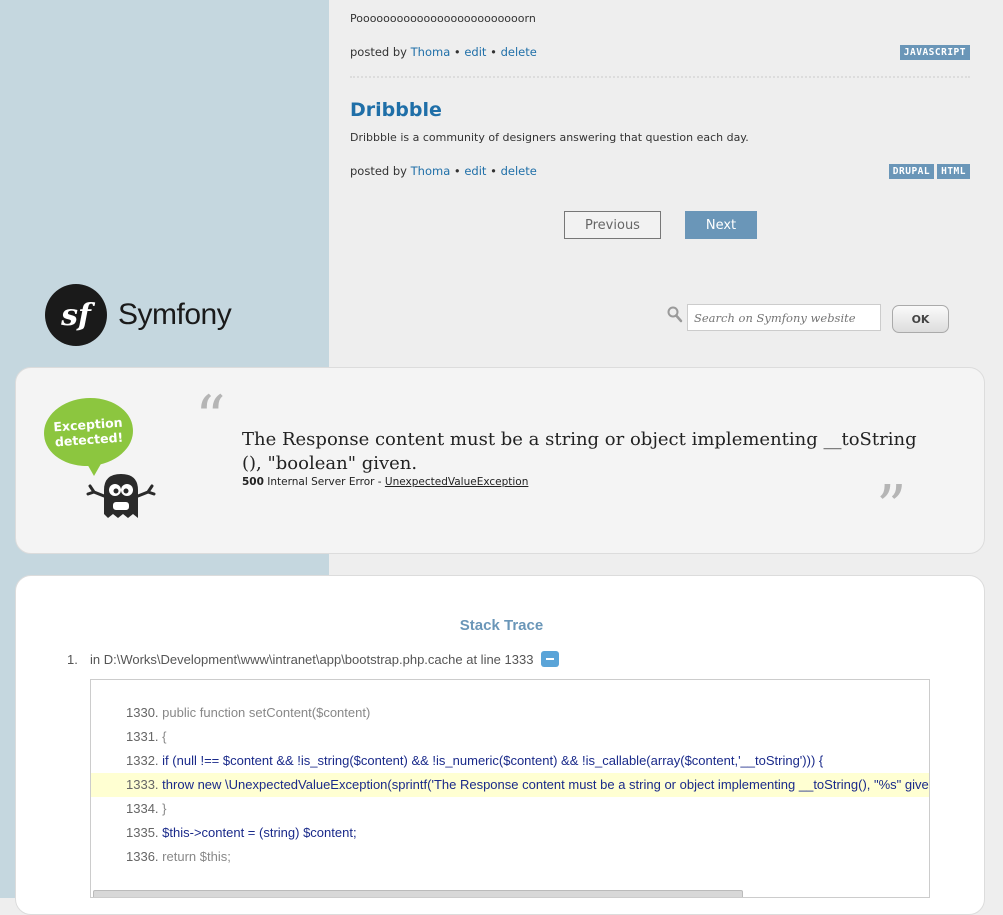  Describe the element at coordinates (891, 508) in the screenshot. I see `close-quote-icon: ”` at that location.